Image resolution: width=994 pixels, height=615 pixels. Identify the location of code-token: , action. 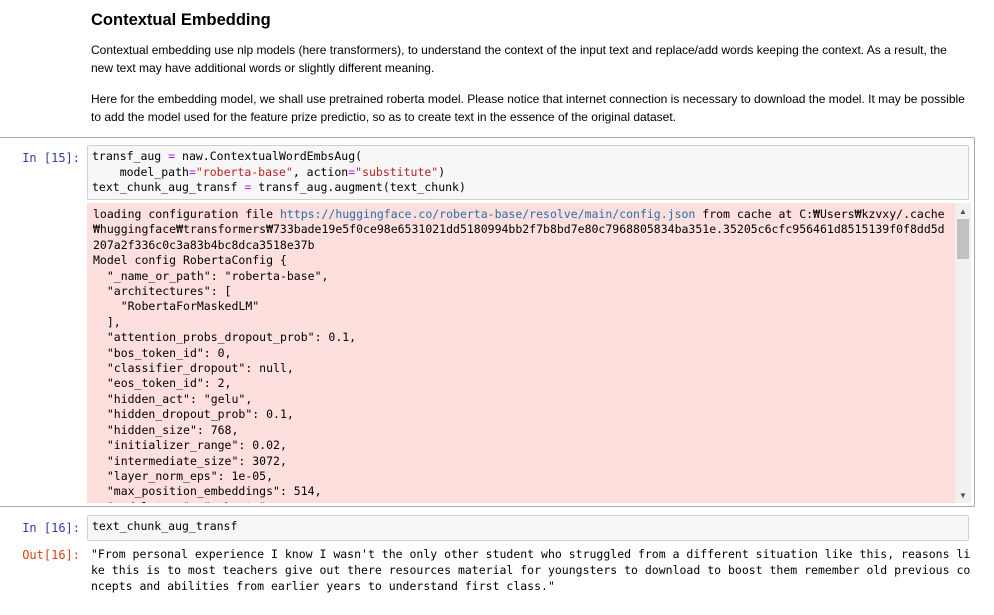
(320, 171).